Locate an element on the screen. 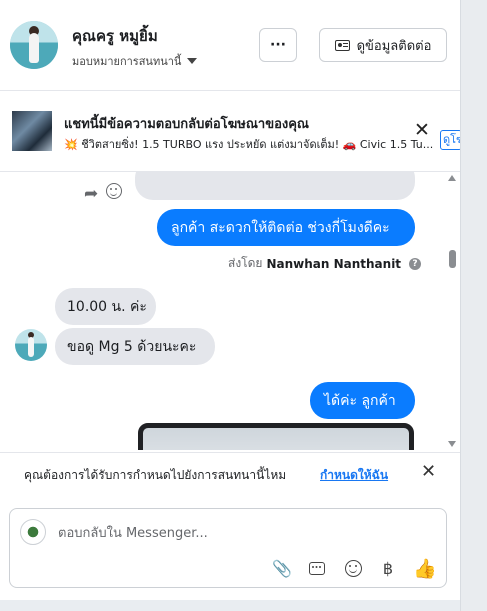  sent-by-prefix: ส่งโดย is located at coordinates (245, 263).